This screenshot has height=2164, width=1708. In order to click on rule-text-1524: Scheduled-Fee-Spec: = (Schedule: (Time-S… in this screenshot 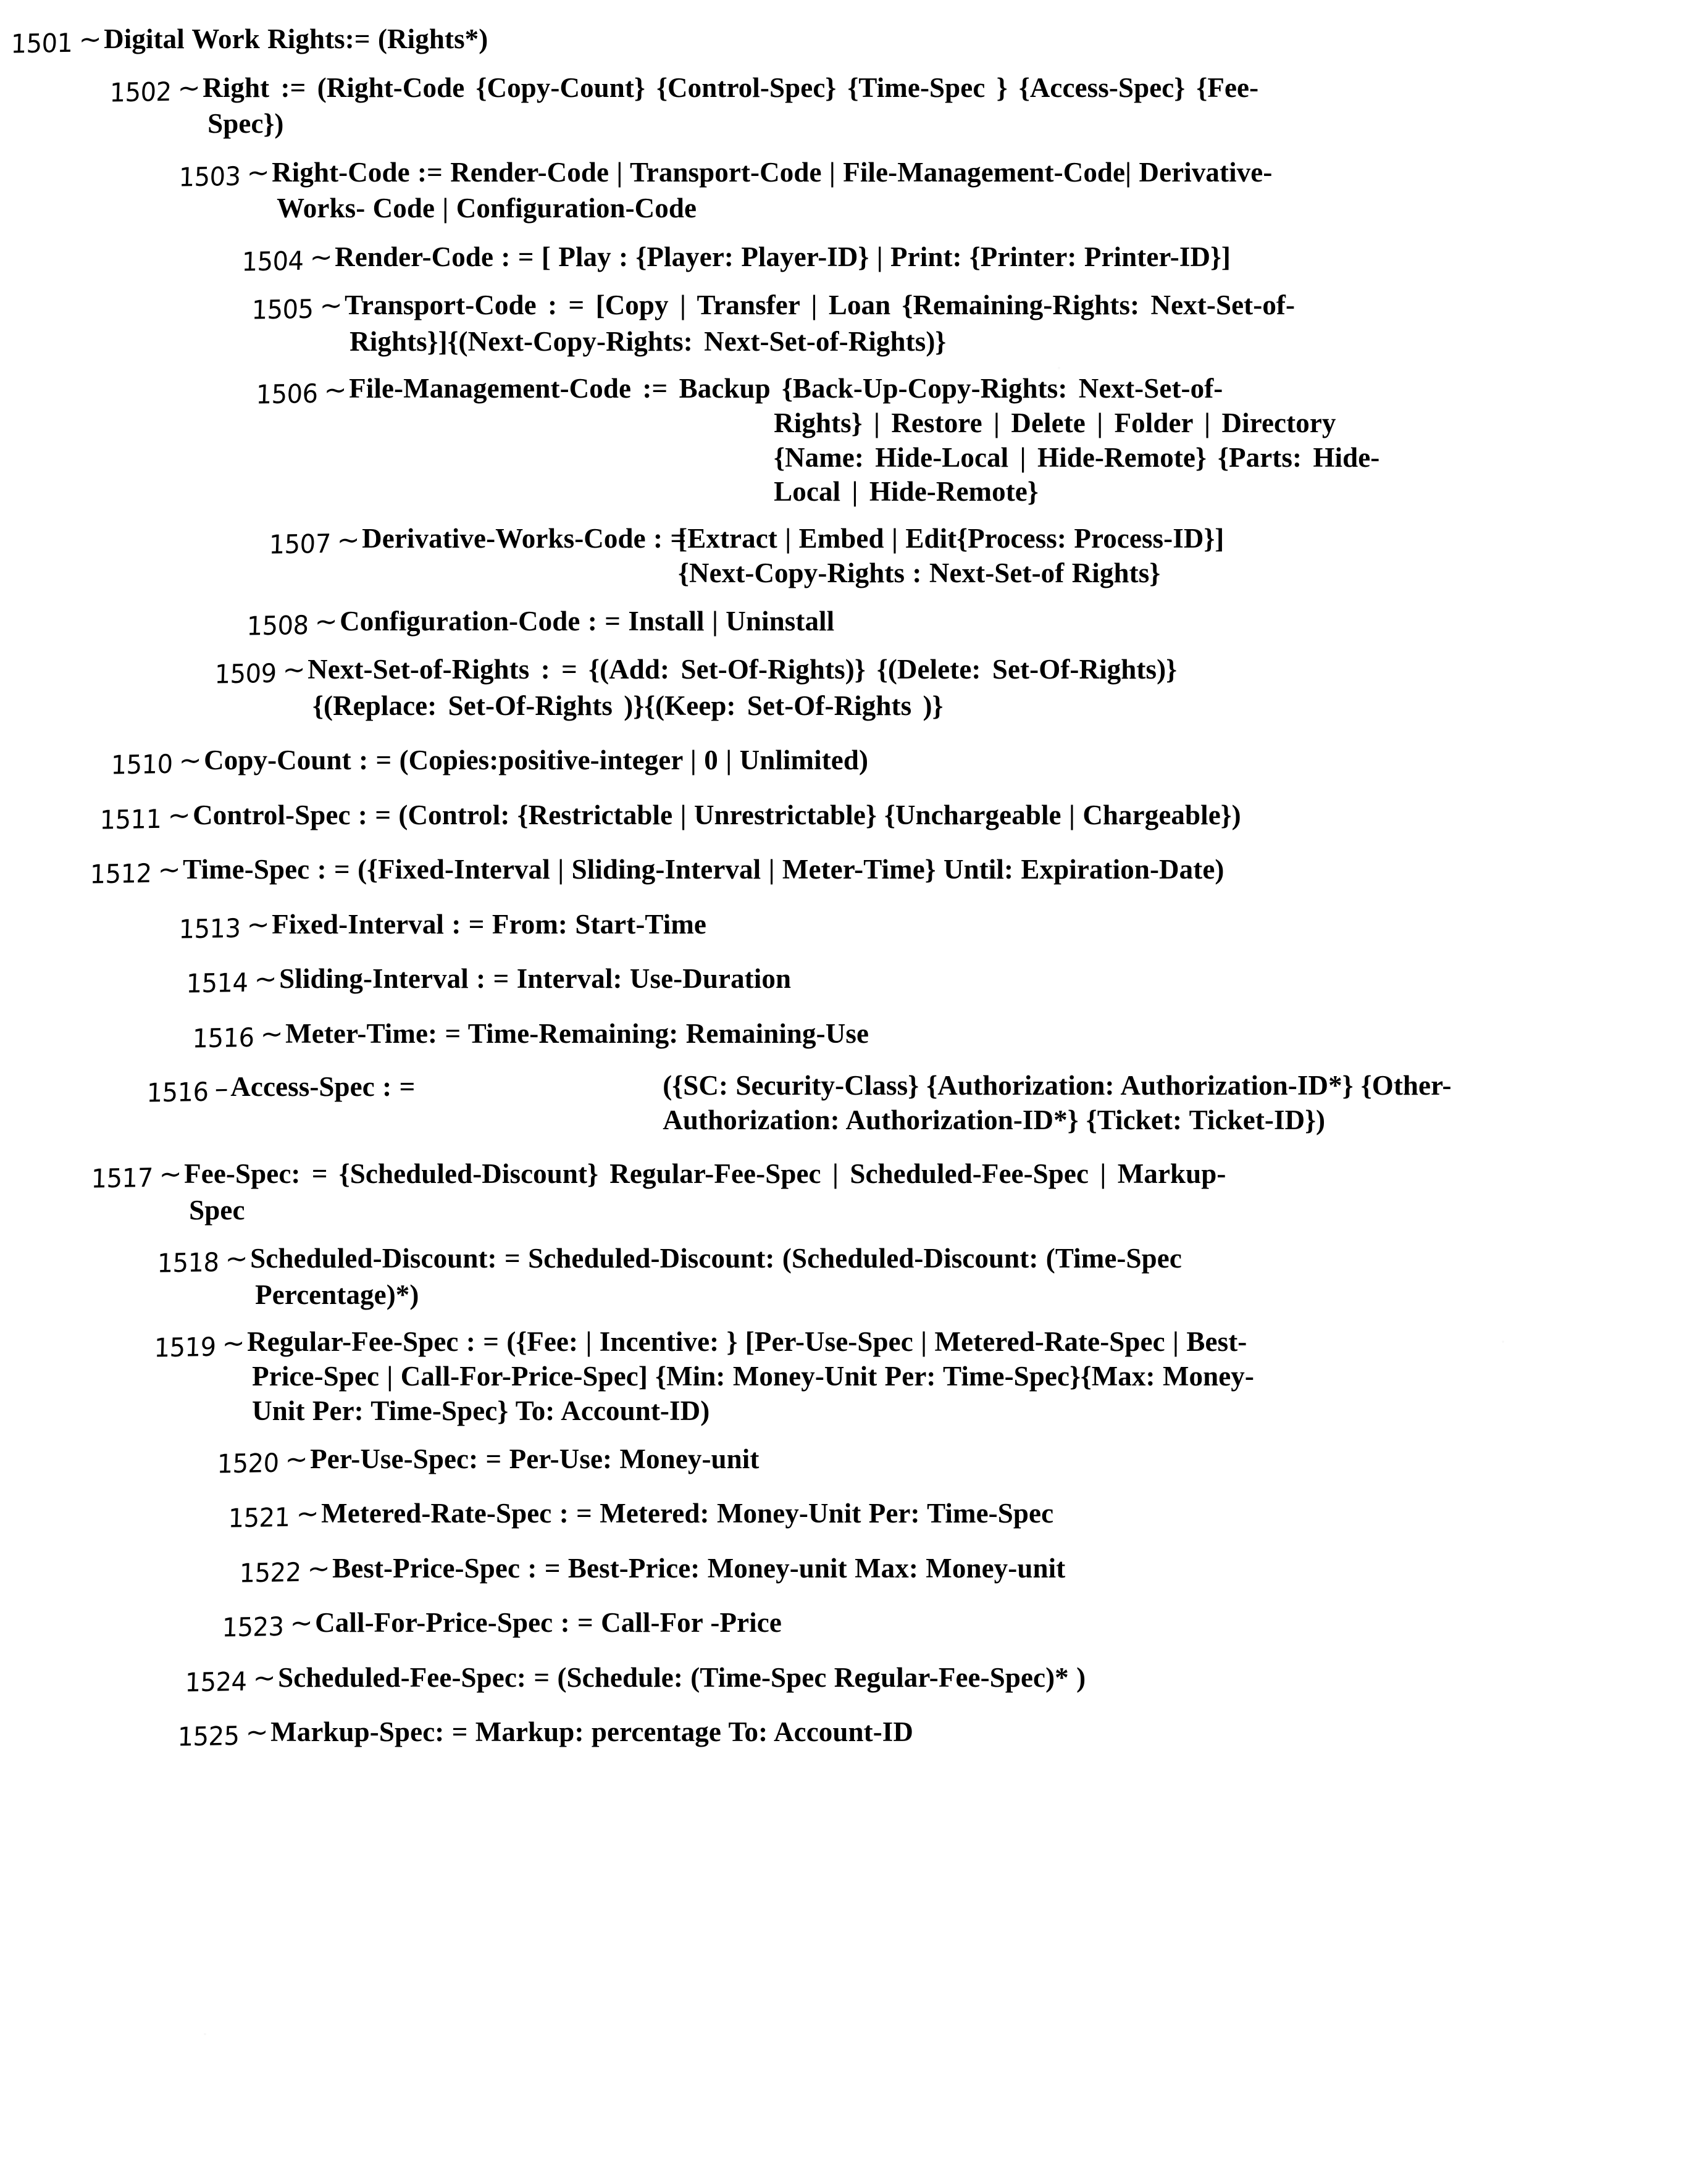, I will do `click(682, 1677)`.